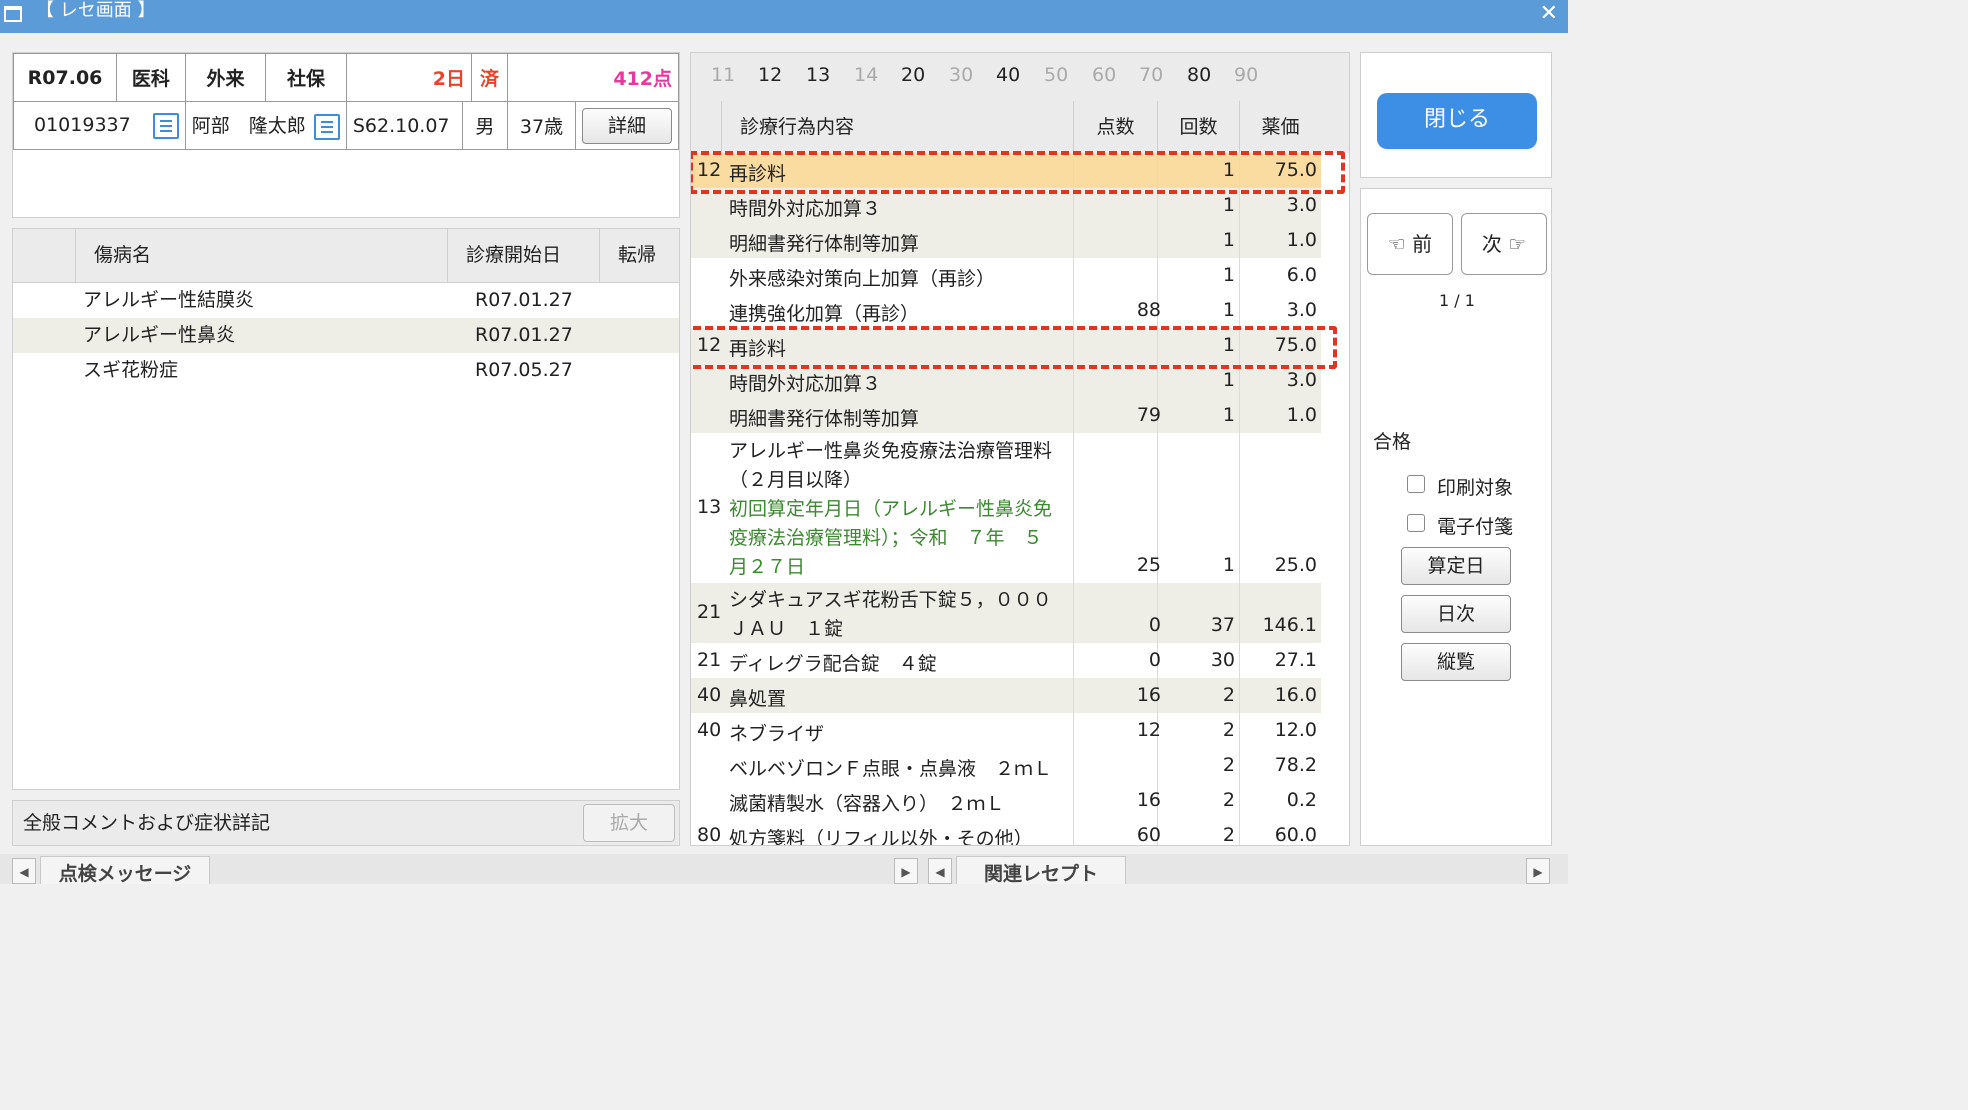  Describe the element at coordinates (723, 75) in the screenshot. I see `tab-11: 11` at that location.